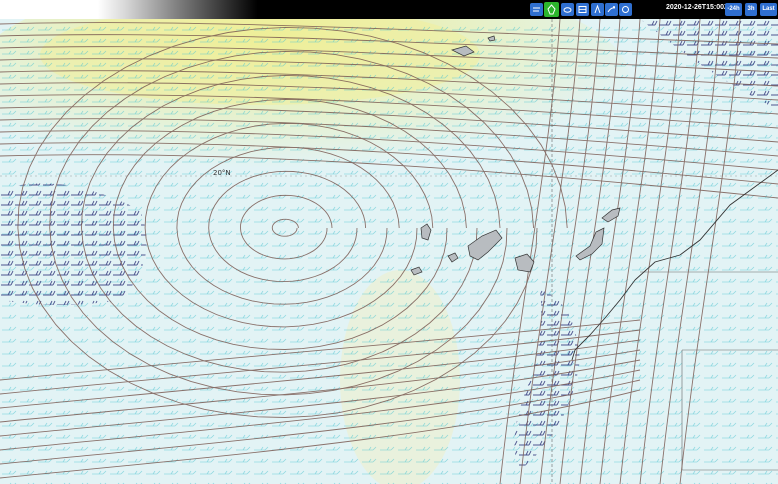  I want to click on cloud-icon, so click(567, 10).